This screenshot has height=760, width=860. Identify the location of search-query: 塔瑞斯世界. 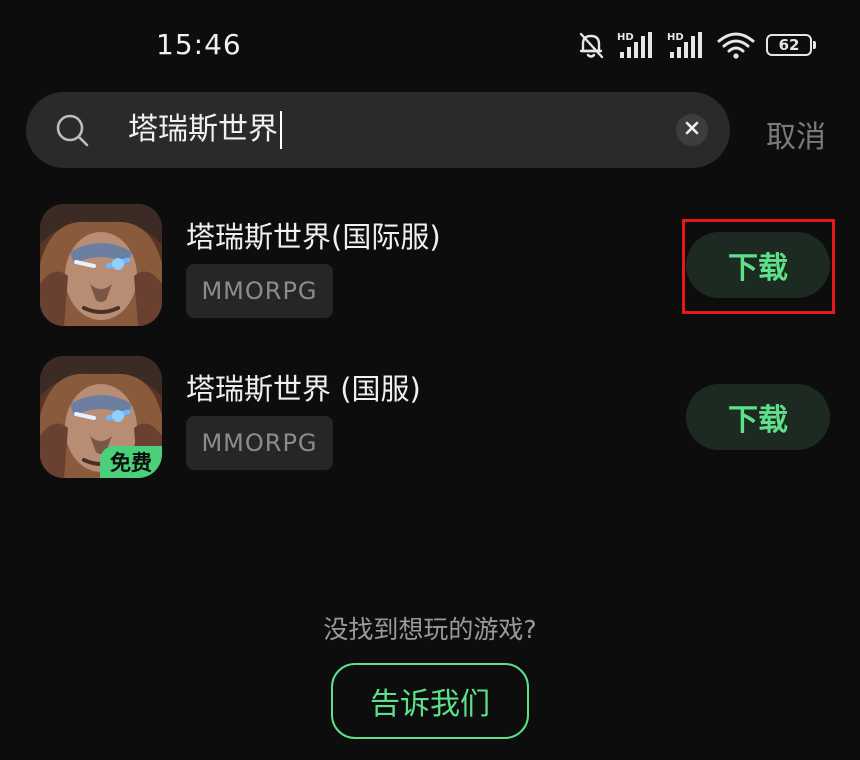
(203, 129).